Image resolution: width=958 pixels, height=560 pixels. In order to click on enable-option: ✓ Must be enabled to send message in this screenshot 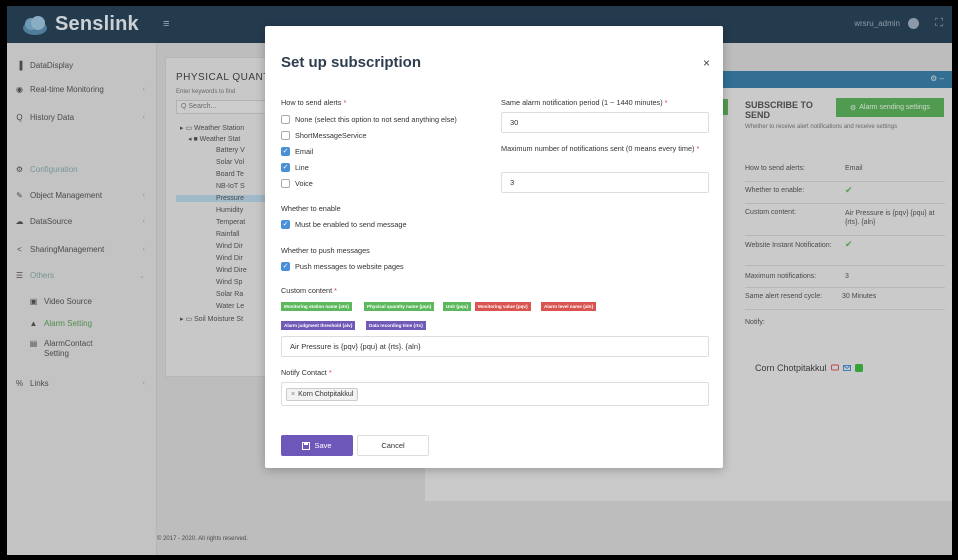, I will do `click(344, 224)`.